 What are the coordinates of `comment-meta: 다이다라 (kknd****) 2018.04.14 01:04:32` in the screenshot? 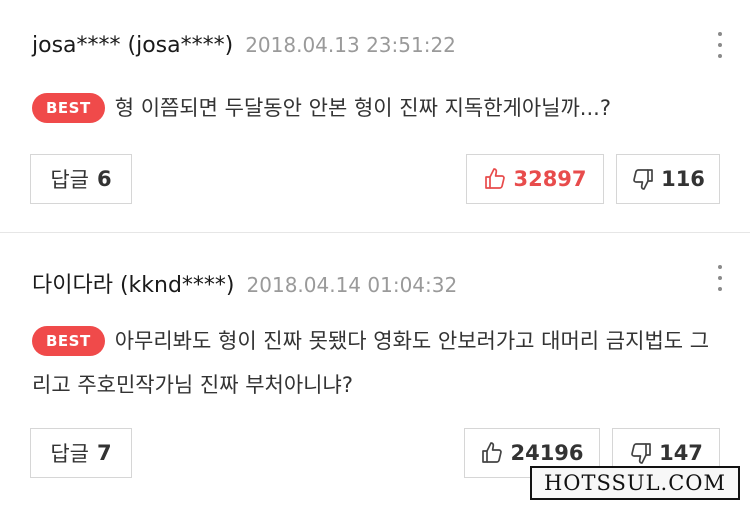 It's located at (244, 283).